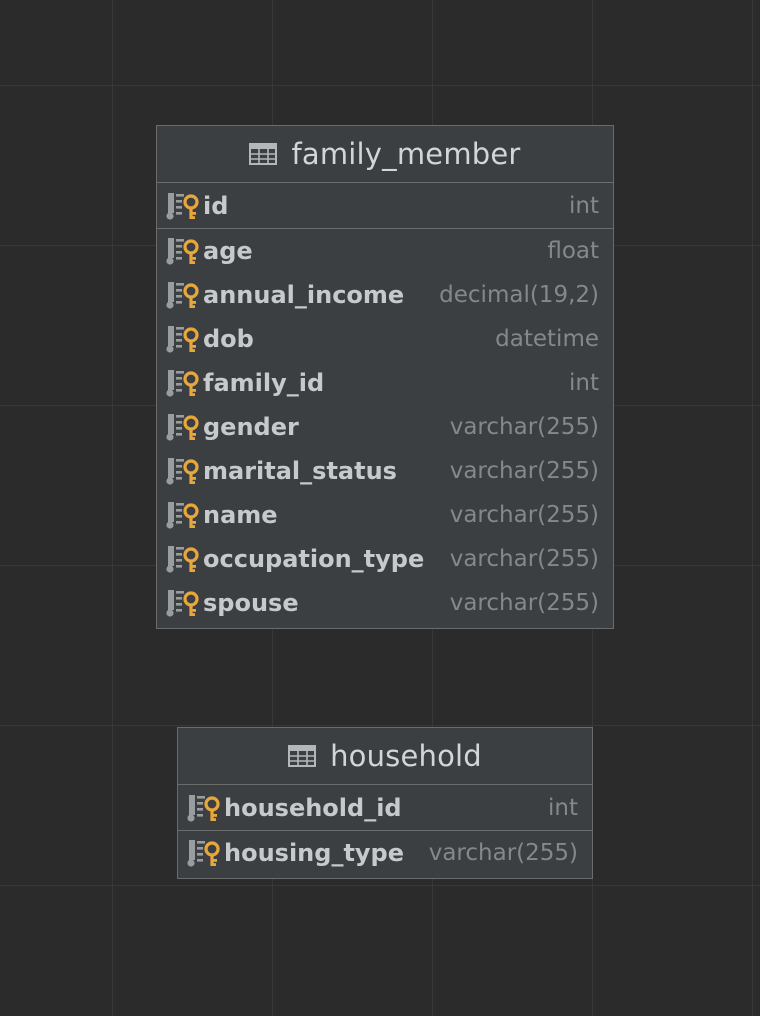  Describe the element at coordinates (385, 603) in the screenshot. I see `column-row-spouse: spouse varchar(255)` at that location.